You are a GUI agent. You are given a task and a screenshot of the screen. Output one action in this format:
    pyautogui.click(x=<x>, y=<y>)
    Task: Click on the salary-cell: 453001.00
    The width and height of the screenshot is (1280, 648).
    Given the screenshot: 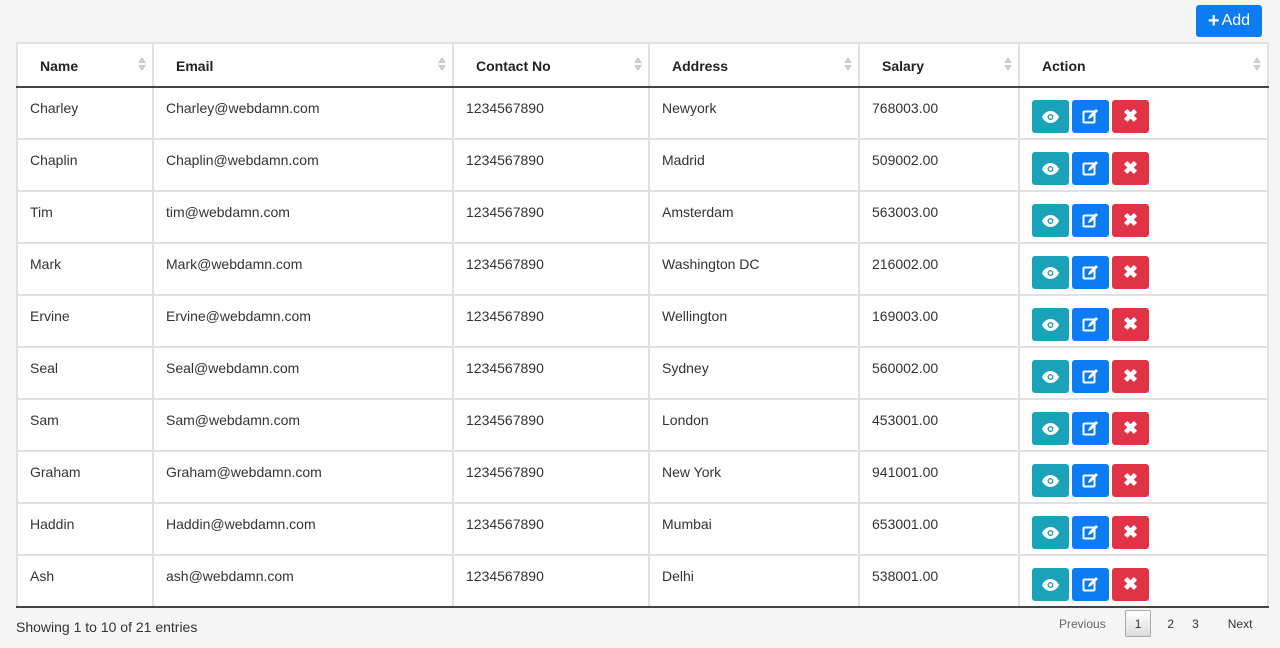 What is the action you would take?
    pyautogui.click(x=939, y=425)
    